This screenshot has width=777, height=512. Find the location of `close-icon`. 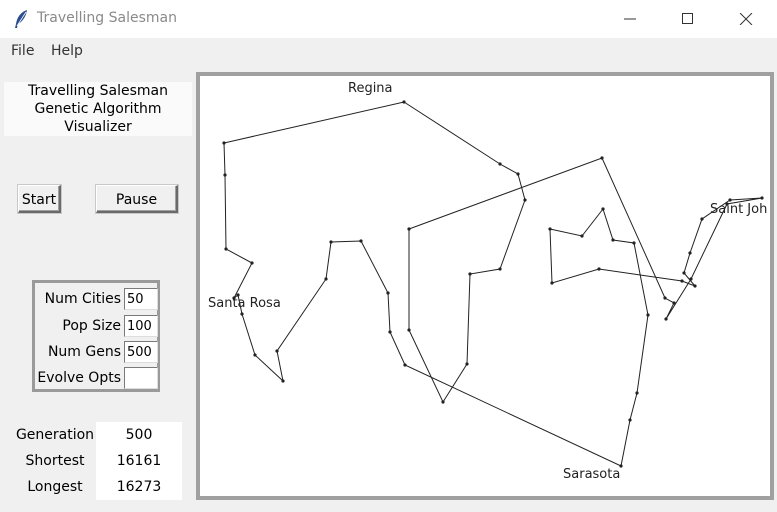

close-icon is located at coordinates (746, 19).